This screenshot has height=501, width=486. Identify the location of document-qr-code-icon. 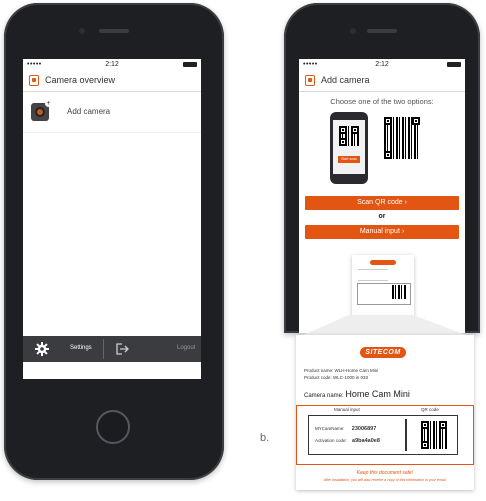
(434, 435).